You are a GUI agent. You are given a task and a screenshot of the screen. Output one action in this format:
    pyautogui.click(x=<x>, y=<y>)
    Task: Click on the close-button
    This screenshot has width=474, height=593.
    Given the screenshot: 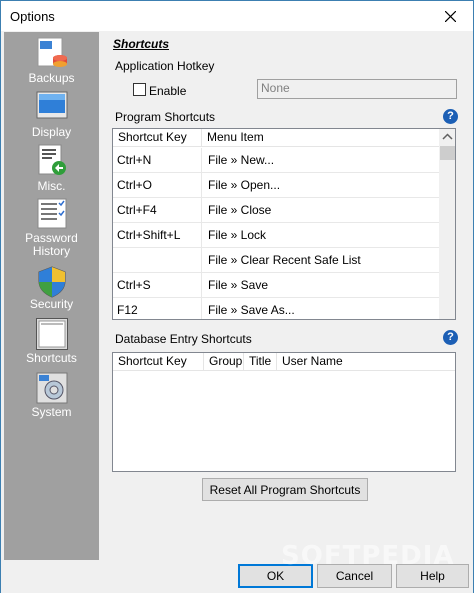 What is the action you would take?
    pyautogui.click(x=450, y=16)
    